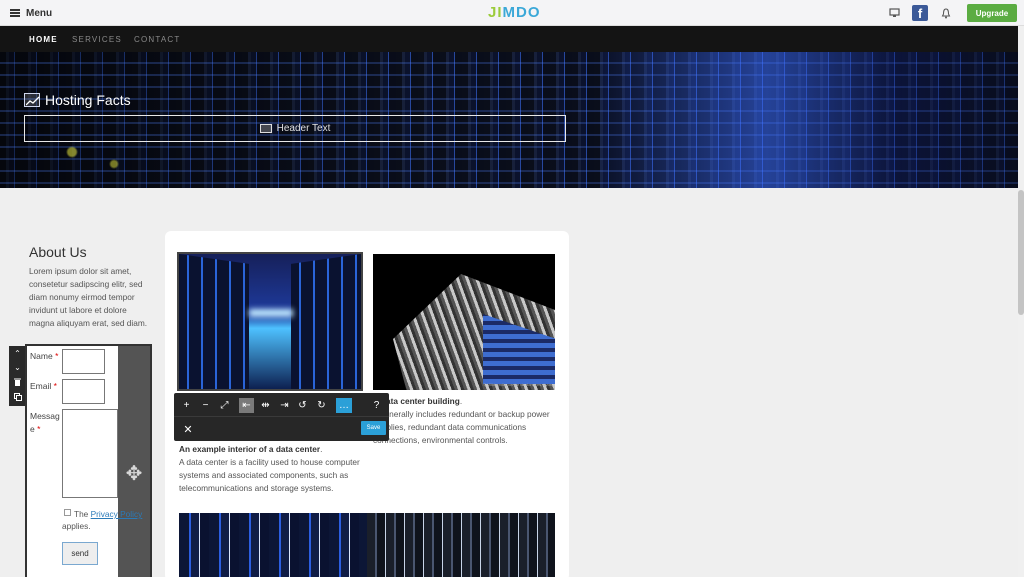 The width and height of the screenshot is (1024, 577). I want to click on menu-label: Menu, so click(39, 13).